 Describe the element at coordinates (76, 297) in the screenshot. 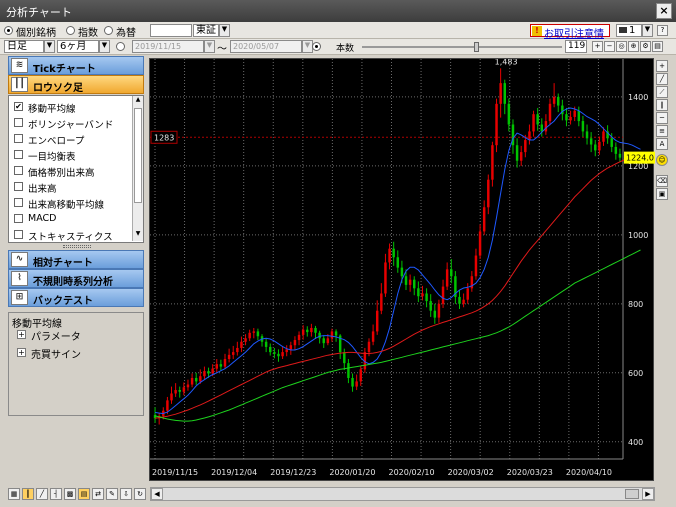

I see `section-backtest: ⊞ バックテスト` at that location.